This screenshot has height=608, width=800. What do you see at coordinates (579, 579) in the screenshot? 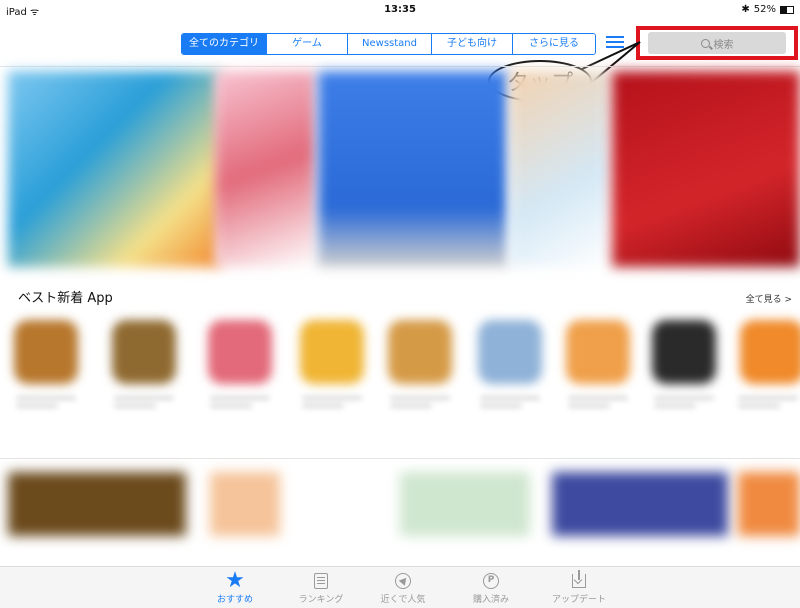
I see `update-icon` at bounding box center [579, 579].